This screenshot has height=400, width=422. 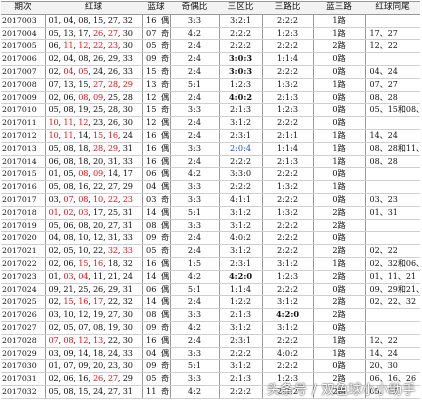 What do you see at coordinates (83, 301) in the screenshot?
I see `red-ball: 16` at bounding box center [83, 301].